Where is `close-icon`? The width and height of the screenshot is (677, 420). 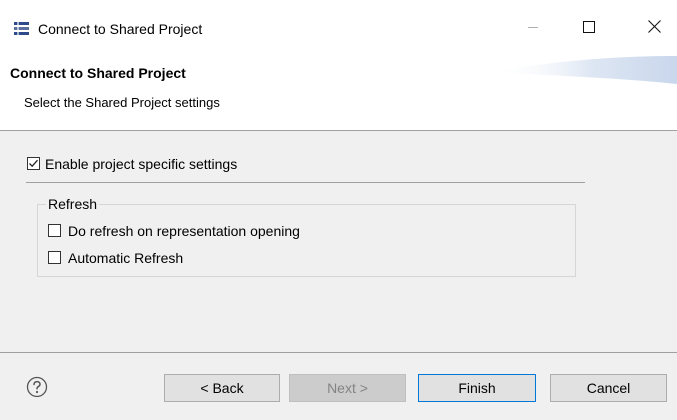
close-icon is located at coordinates (654, 28).